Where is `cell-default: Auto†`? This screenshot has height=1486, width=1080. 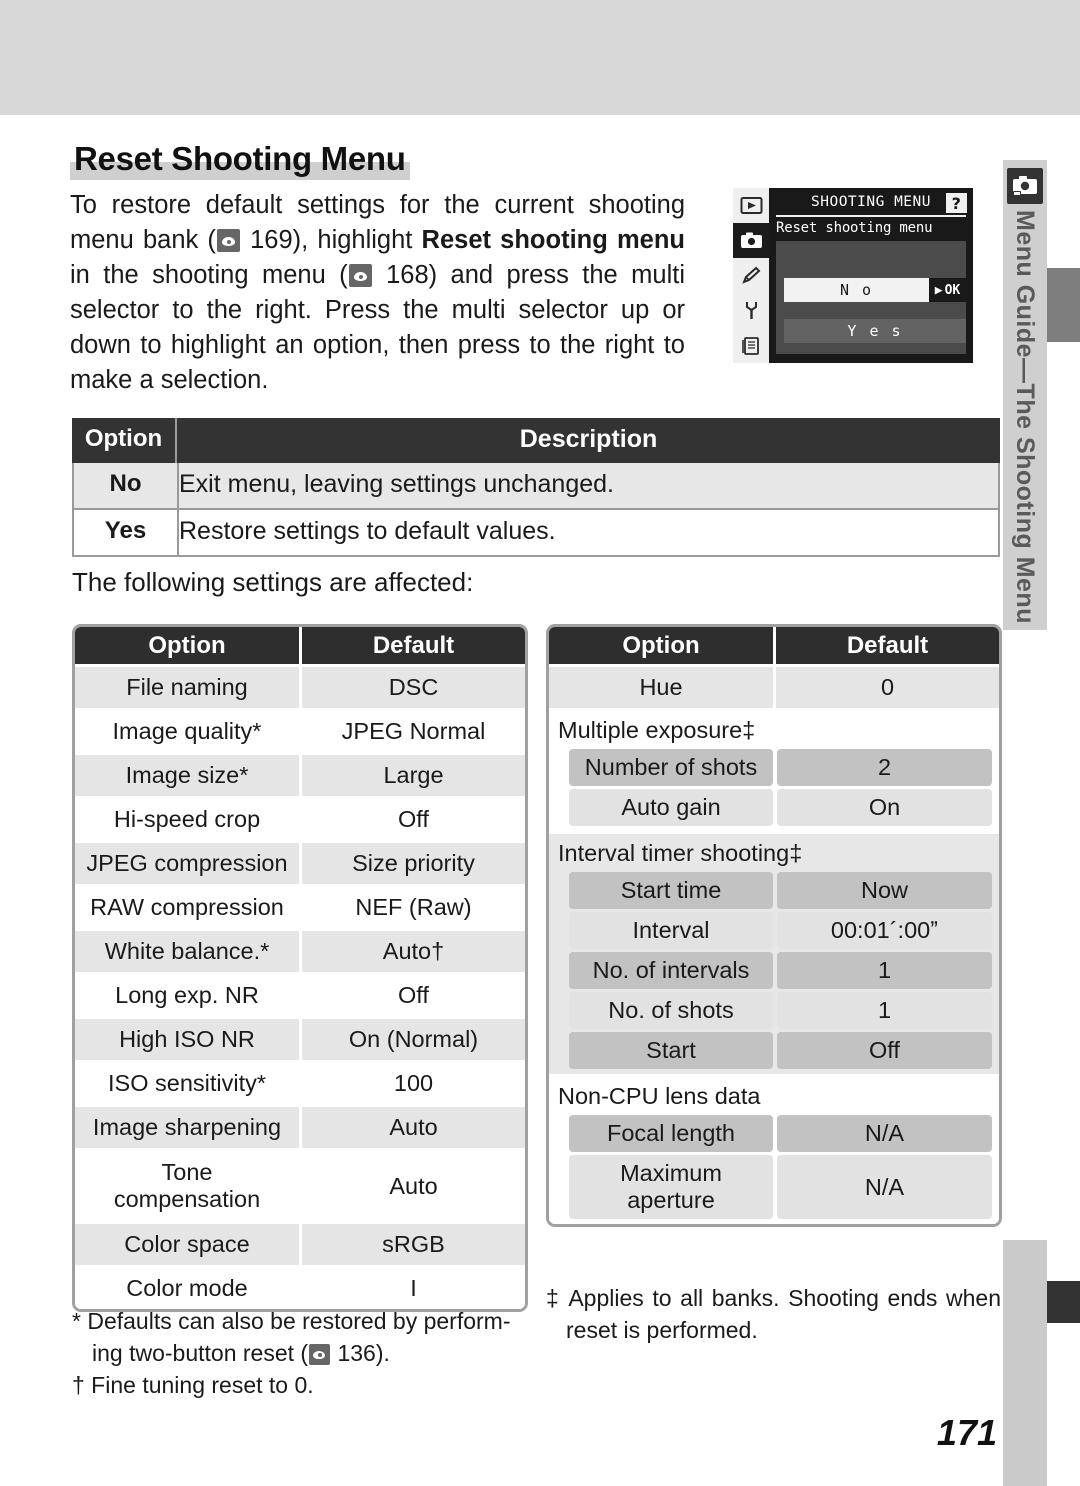
cell-default: Auto† is located at coordinates (413, 951).